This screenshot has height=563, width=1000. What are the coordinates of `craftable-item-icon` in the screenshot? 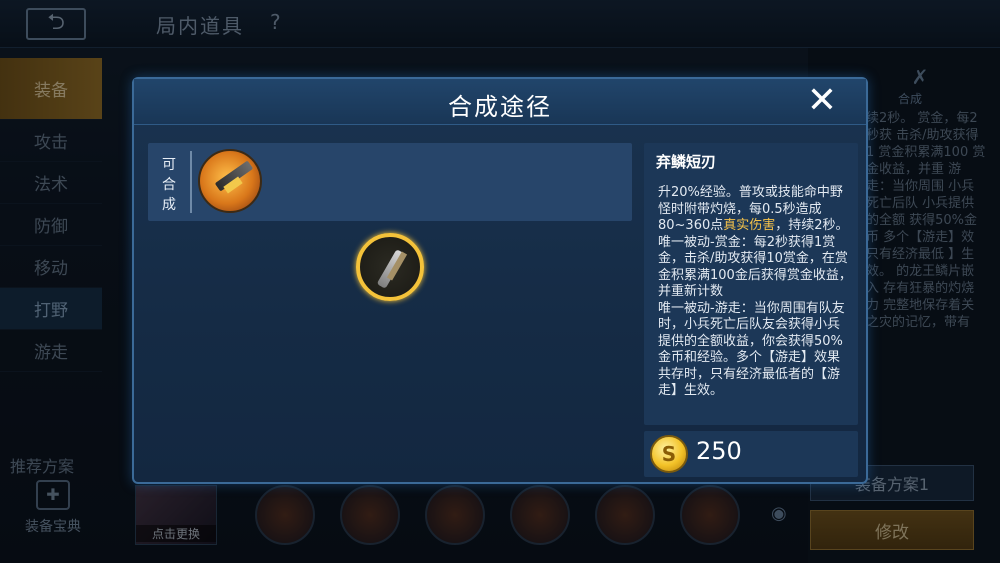 It's located at (230, 181).